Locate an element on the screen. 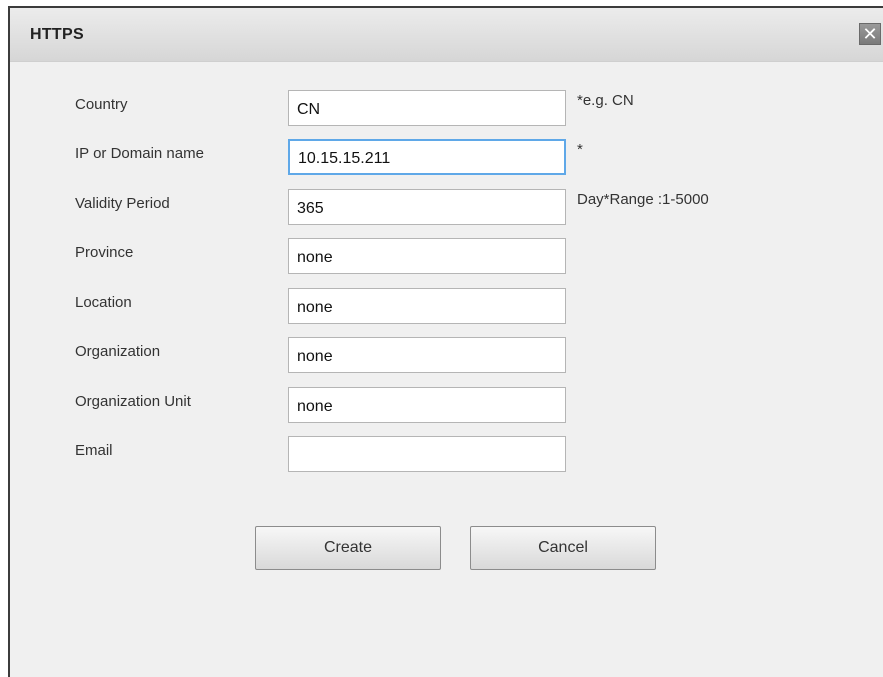  location-label: Location is located at coordinates (103, 302).